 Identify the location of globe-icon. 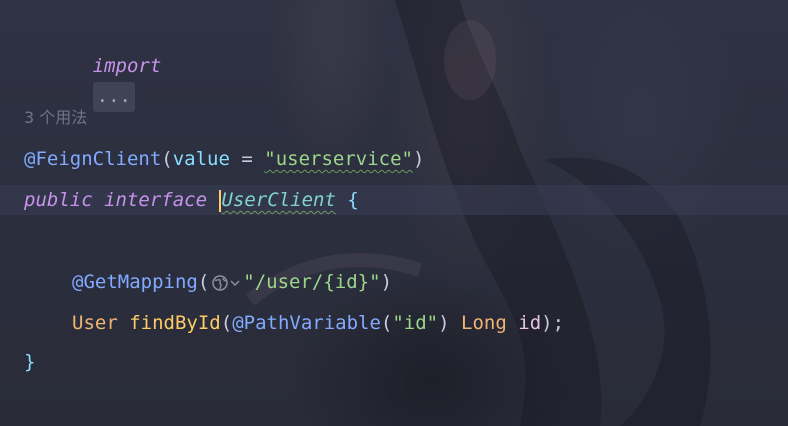
(220, 282).